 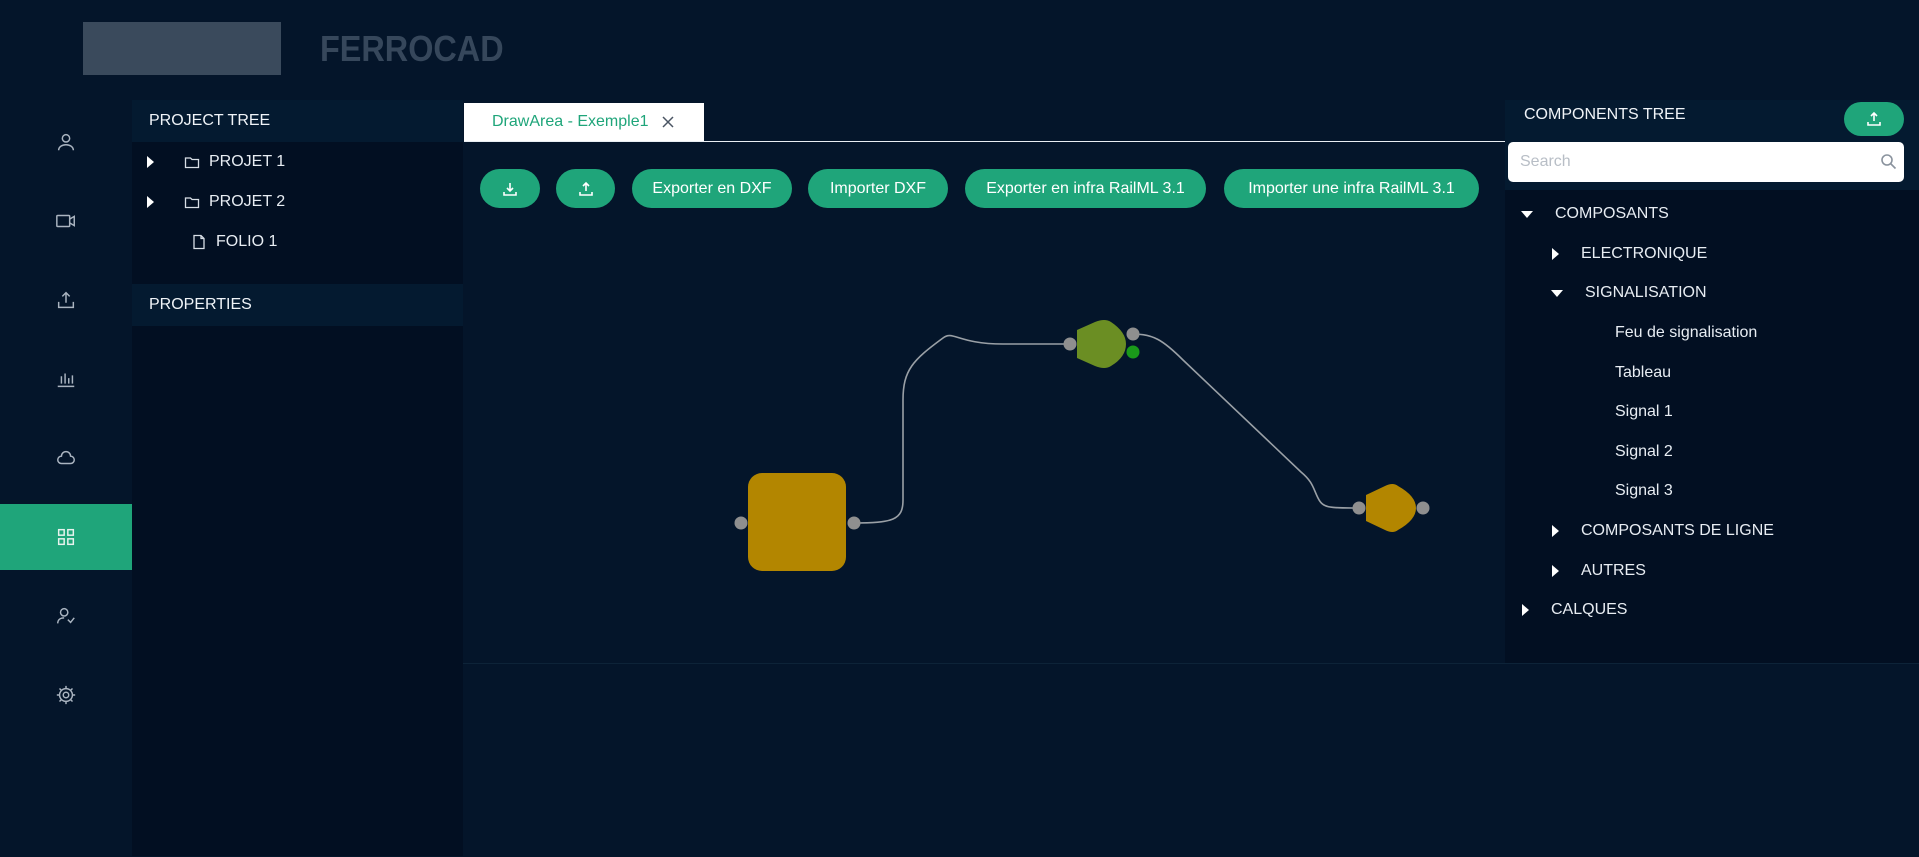 What do you see at coordinates (668, 122) in the screenshot?
I see `close-icon` at bounding box center [668, 122].